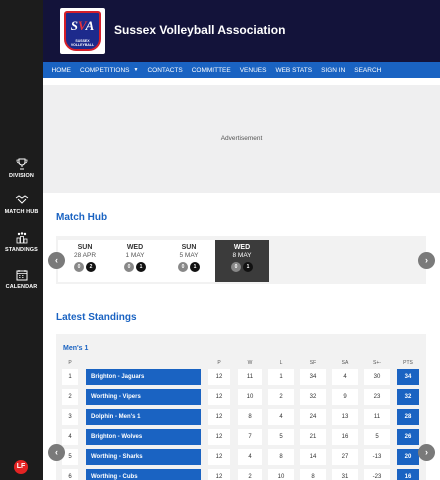  Describe the element at coordinates (143, 397) in the screenshot. I see `team-link: Worthing - Vipers` at that location.